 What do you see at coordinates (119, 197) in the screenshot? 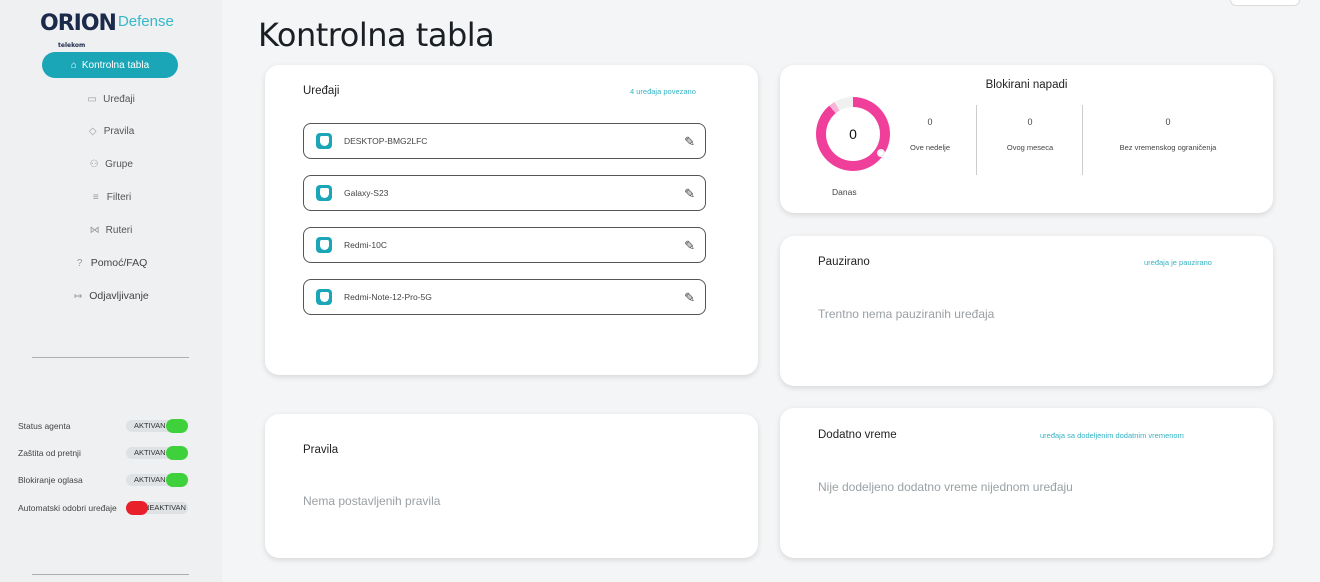
I see `sidebar-item-label: Filteri` at bounding box center [119, 197].